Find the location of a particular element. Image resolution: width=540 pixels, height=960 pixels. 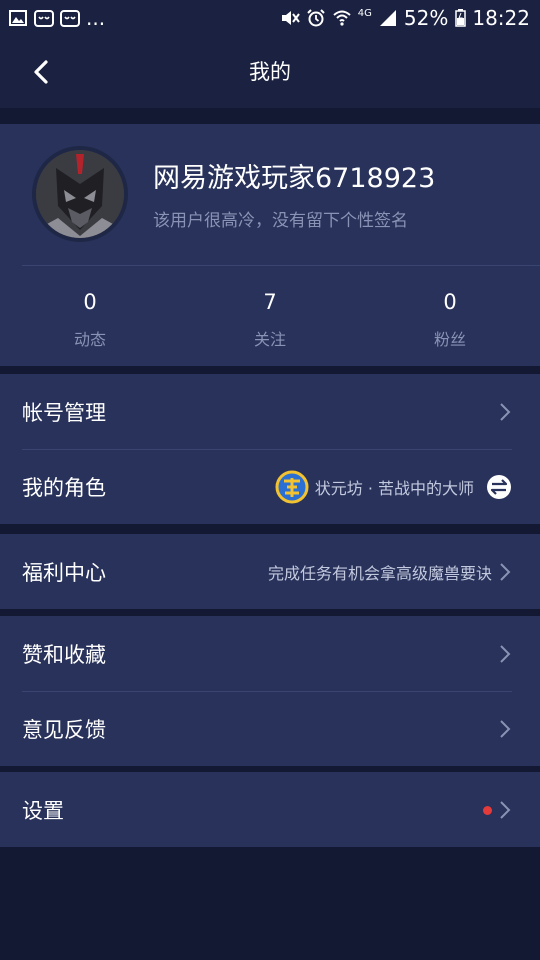

stat-posts-count: 0 is located at coordinates (90, 302).